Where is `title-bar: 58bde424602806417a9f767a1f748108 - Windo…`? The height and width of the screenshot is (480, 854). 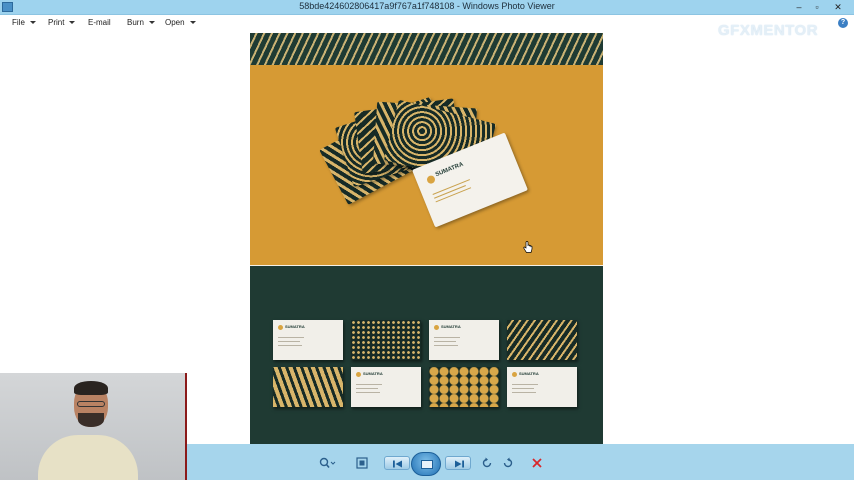
title-bar: 58bde424602806417a9f767a1f748108 - Windo… is located at coordinates (427, 7).